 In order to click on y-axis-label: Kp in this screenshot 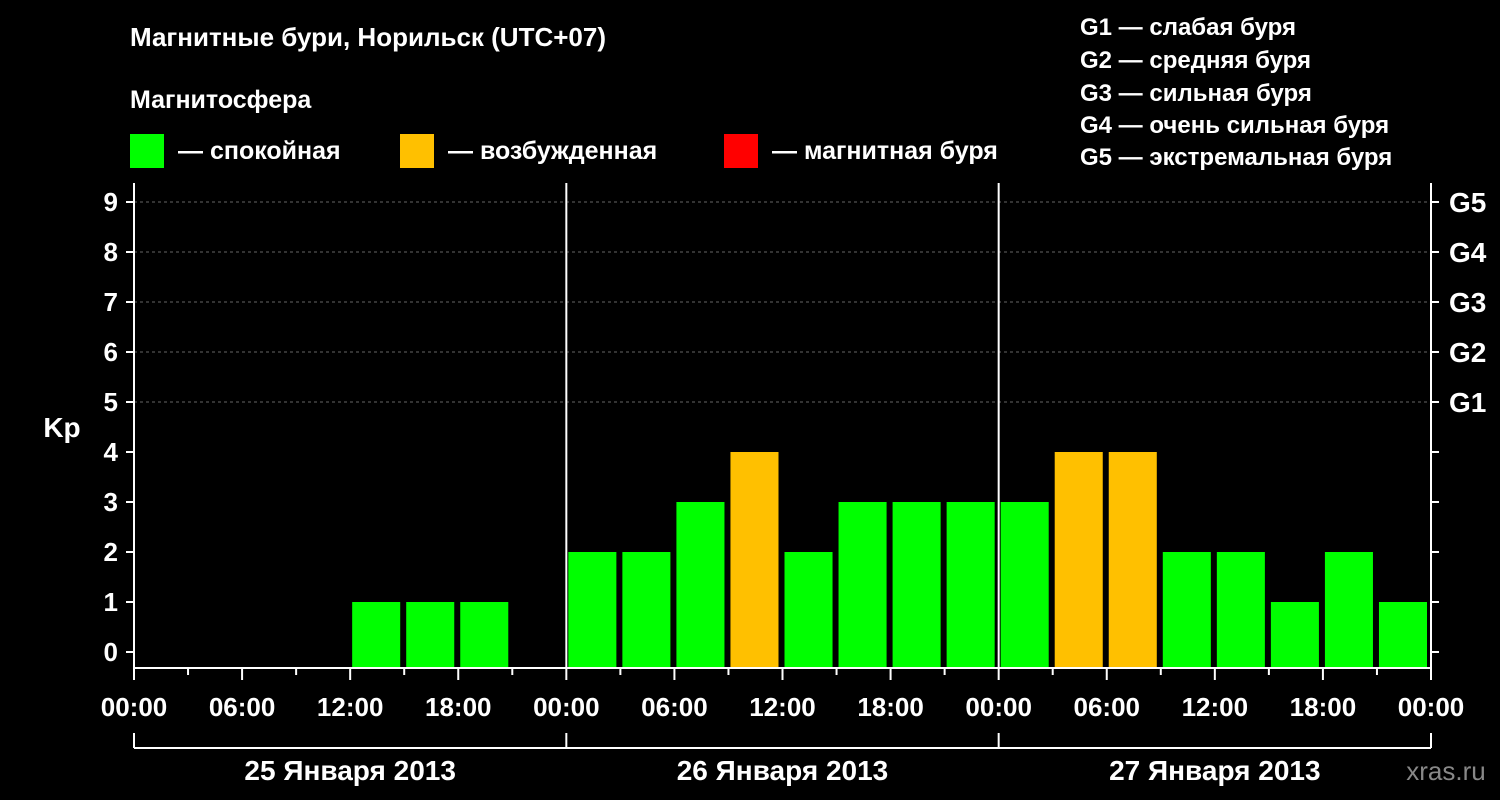, I will do `click(61, 427)`.